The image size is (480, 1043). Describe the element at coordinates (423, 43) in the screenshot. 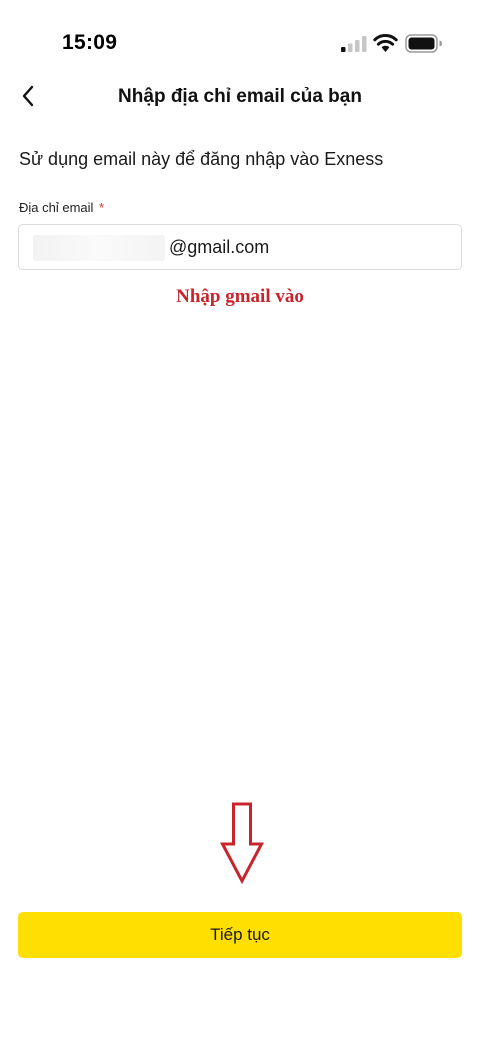

I see `battery-icon` at that location.